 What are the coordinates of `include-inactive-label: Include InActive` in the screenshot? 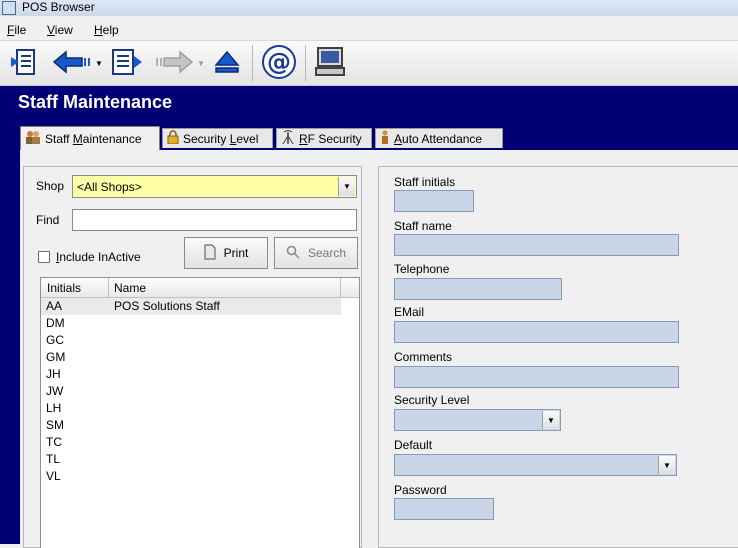 It's located at (98, 257).